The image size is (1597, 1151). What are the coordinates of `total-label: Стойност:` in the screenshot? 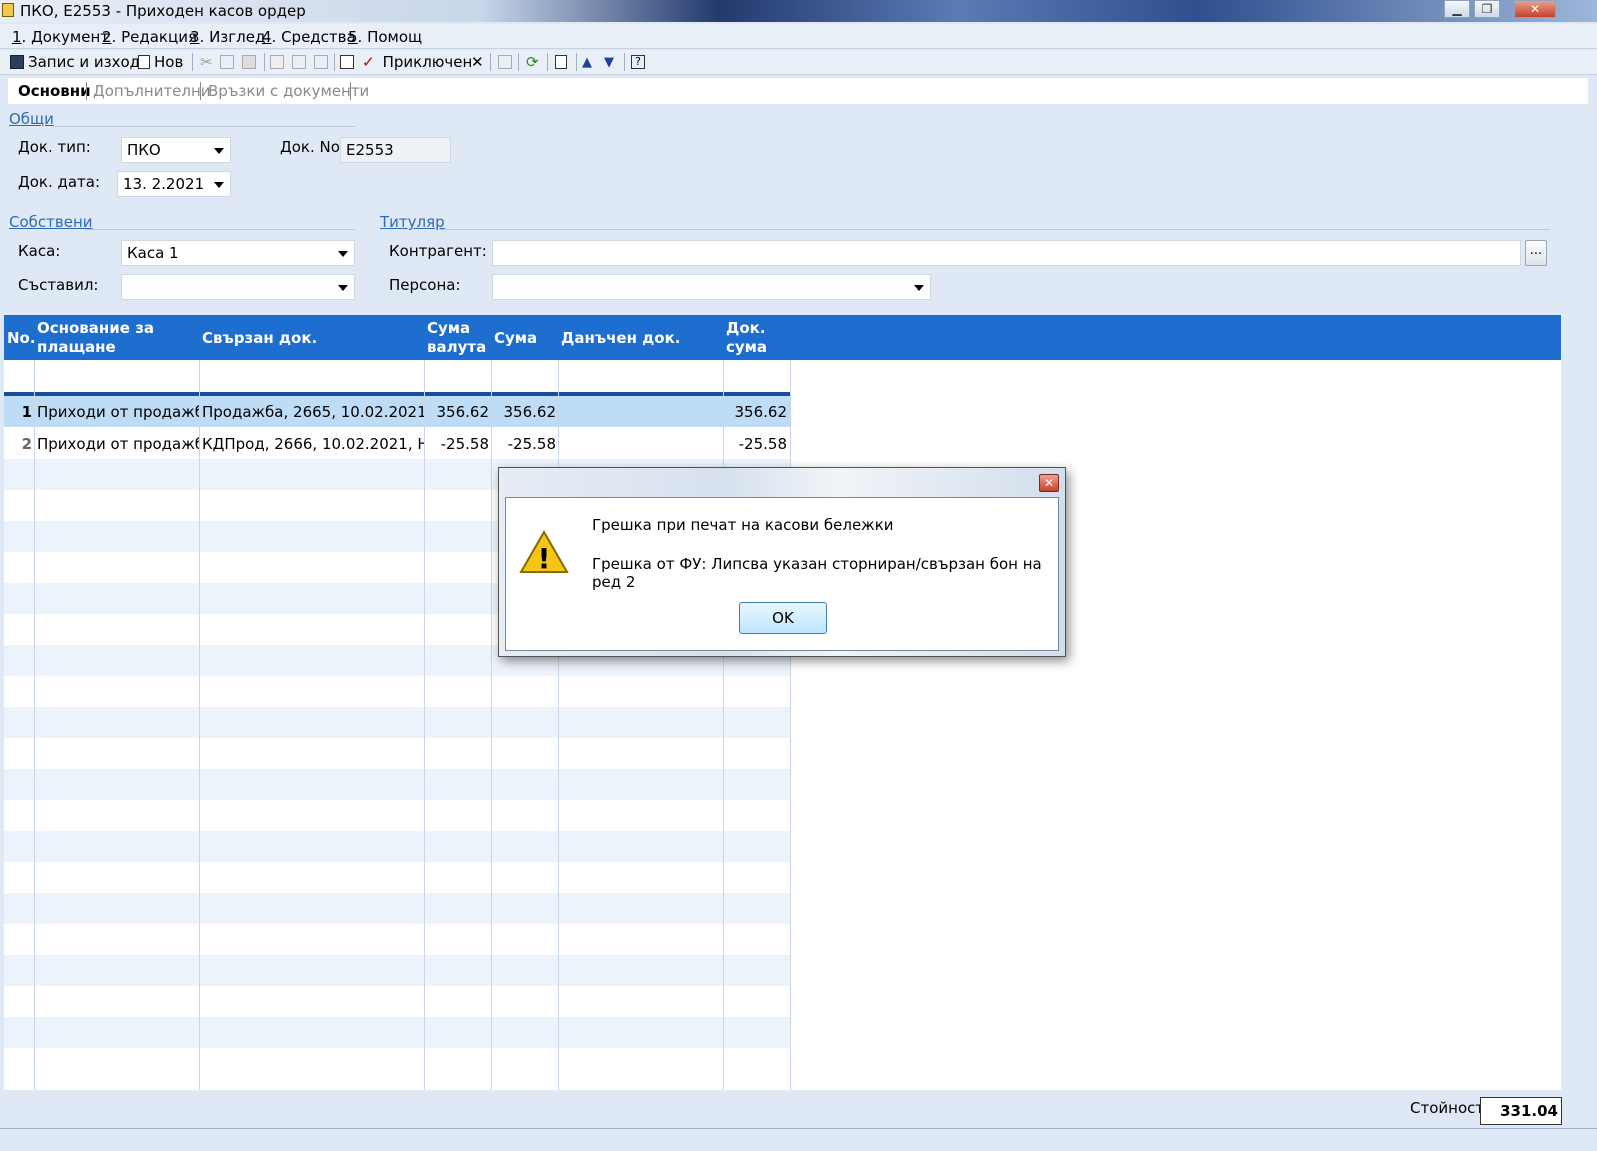 It's located at (1450, 1108).